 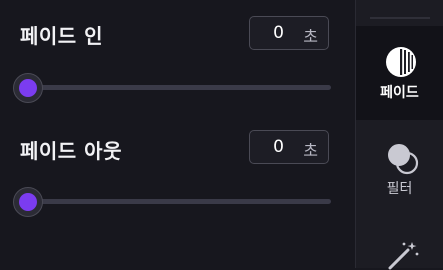 What do you see at coordinates (289, 33) in the screenshot?
I see `fade-in-seconds-input: 0 초` at bounding box center [289, 33].